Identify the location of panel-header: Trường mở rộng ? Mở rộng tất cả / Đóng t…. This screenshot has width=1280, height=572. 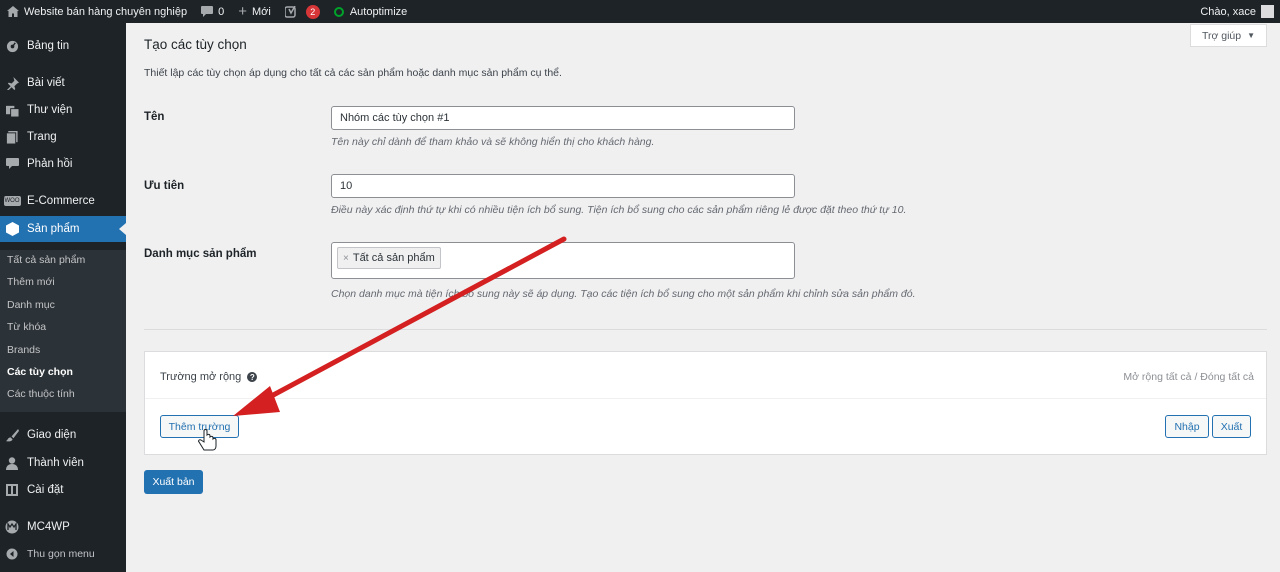
(705, 375).